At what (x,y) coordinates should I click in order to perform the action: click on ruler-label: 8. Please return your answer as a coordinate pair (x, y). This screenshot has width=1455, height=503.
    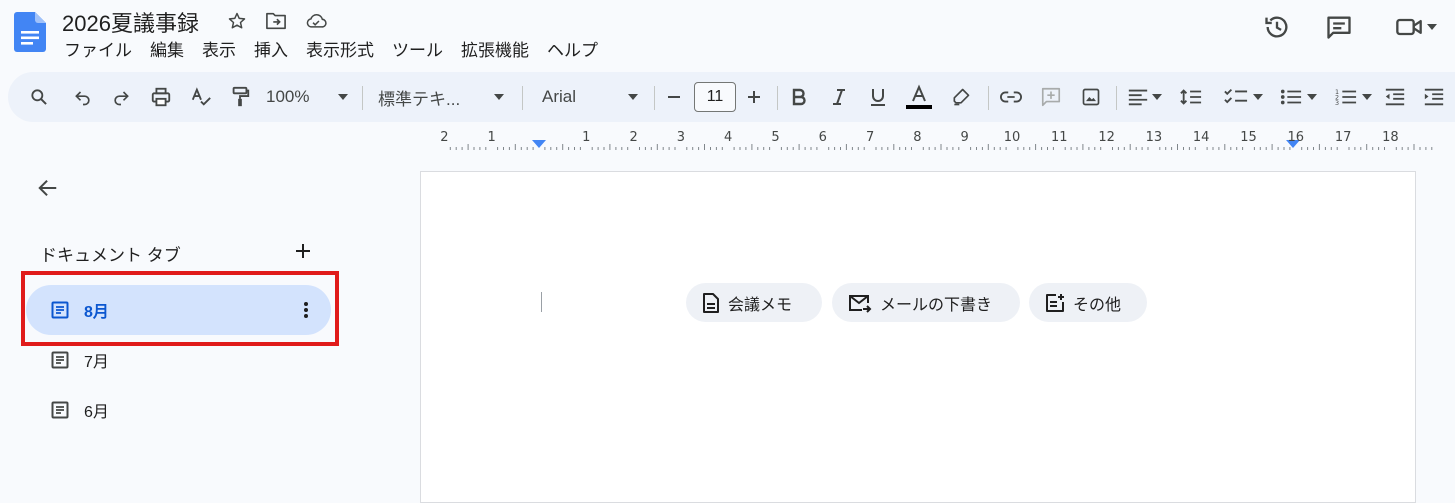
    Looking at the image, I should click on (917, 137).